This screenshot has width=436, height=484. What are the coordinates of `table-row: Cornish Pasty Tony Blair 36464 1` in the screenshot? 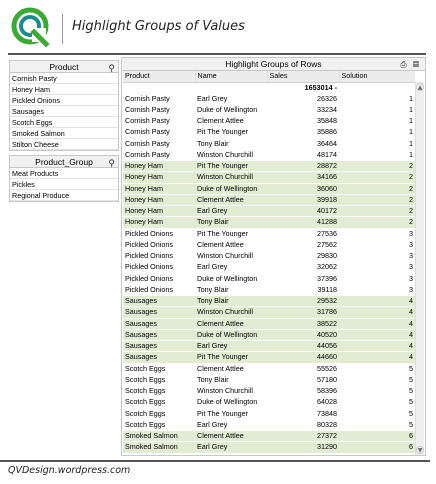 It's located at (269, 144).